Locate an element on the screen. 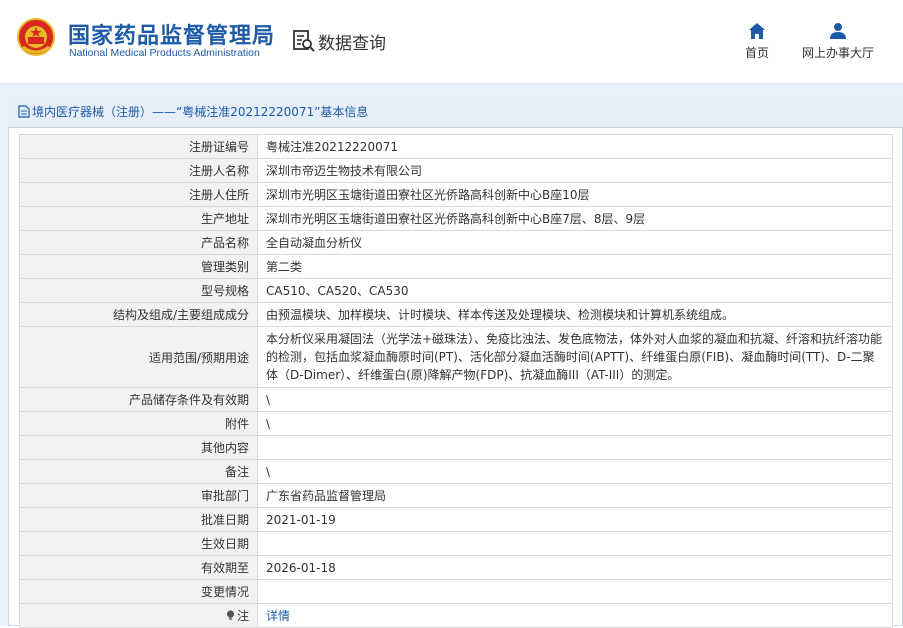 Image resolution: width=903 pixels, height=628 pixels. field-value: 第二类 is located at coordinates (575, 266).